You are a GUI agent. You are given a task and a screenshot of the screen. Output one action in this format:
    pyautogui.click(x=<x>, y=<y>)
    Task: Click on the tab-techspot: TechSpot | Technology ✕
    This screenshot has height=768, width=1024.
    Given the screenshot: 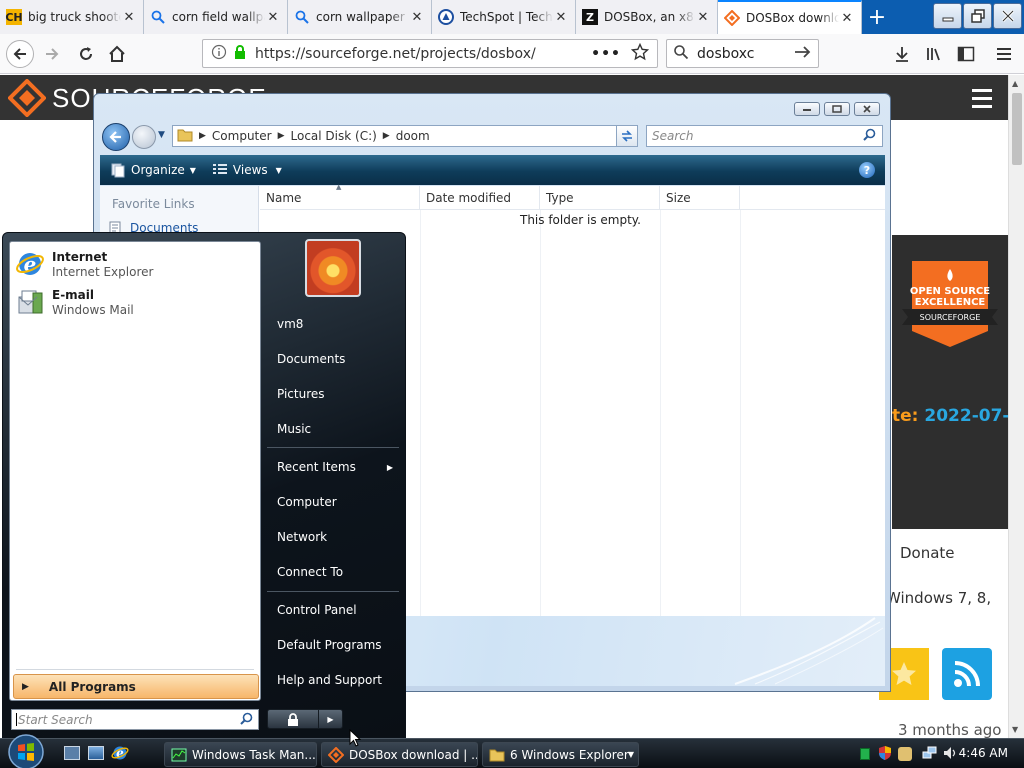 What is the action you would take?
    pyautogui.click(x=504, y=17)
    